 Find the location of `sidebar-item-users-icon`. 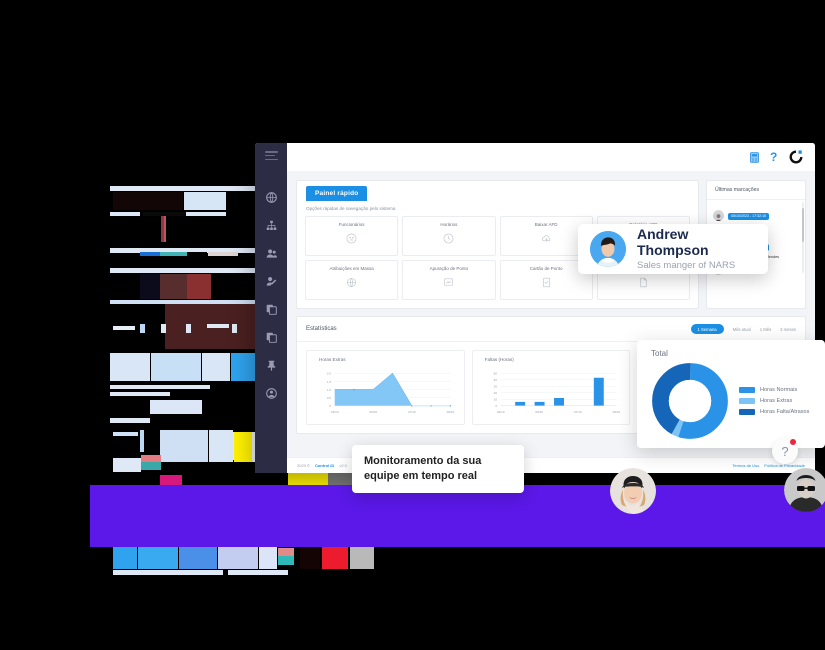

sidebar-item-users-icon is located at coordinates (271, 253).